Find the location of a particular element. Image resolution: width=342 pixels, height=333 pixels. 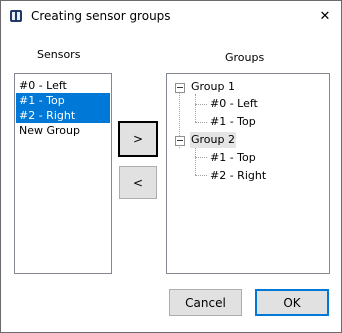

sensor-item-2-right: #2 - Right is located at coordinates (63, 115).